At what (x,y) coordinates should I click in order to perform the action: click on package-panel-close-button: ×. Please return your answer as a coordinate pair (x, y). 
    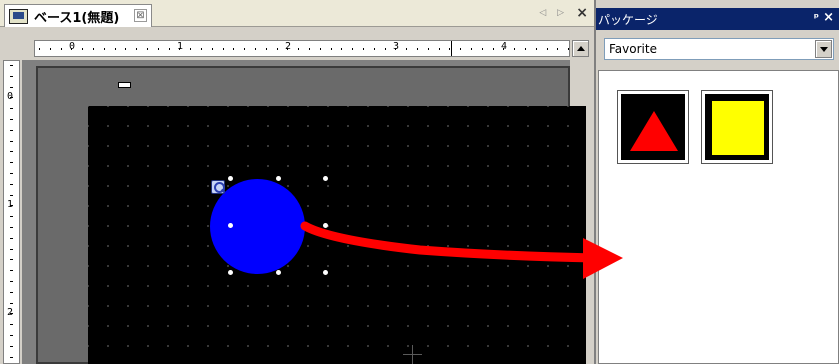
    Looking at the image, I should click on (828, 17).